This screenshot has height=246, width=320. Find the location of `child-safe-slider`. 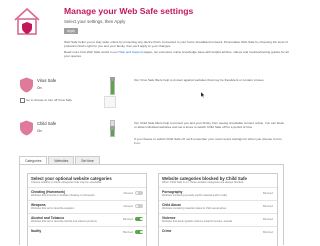

child-safe-slider is located at coordinates (112, 128).